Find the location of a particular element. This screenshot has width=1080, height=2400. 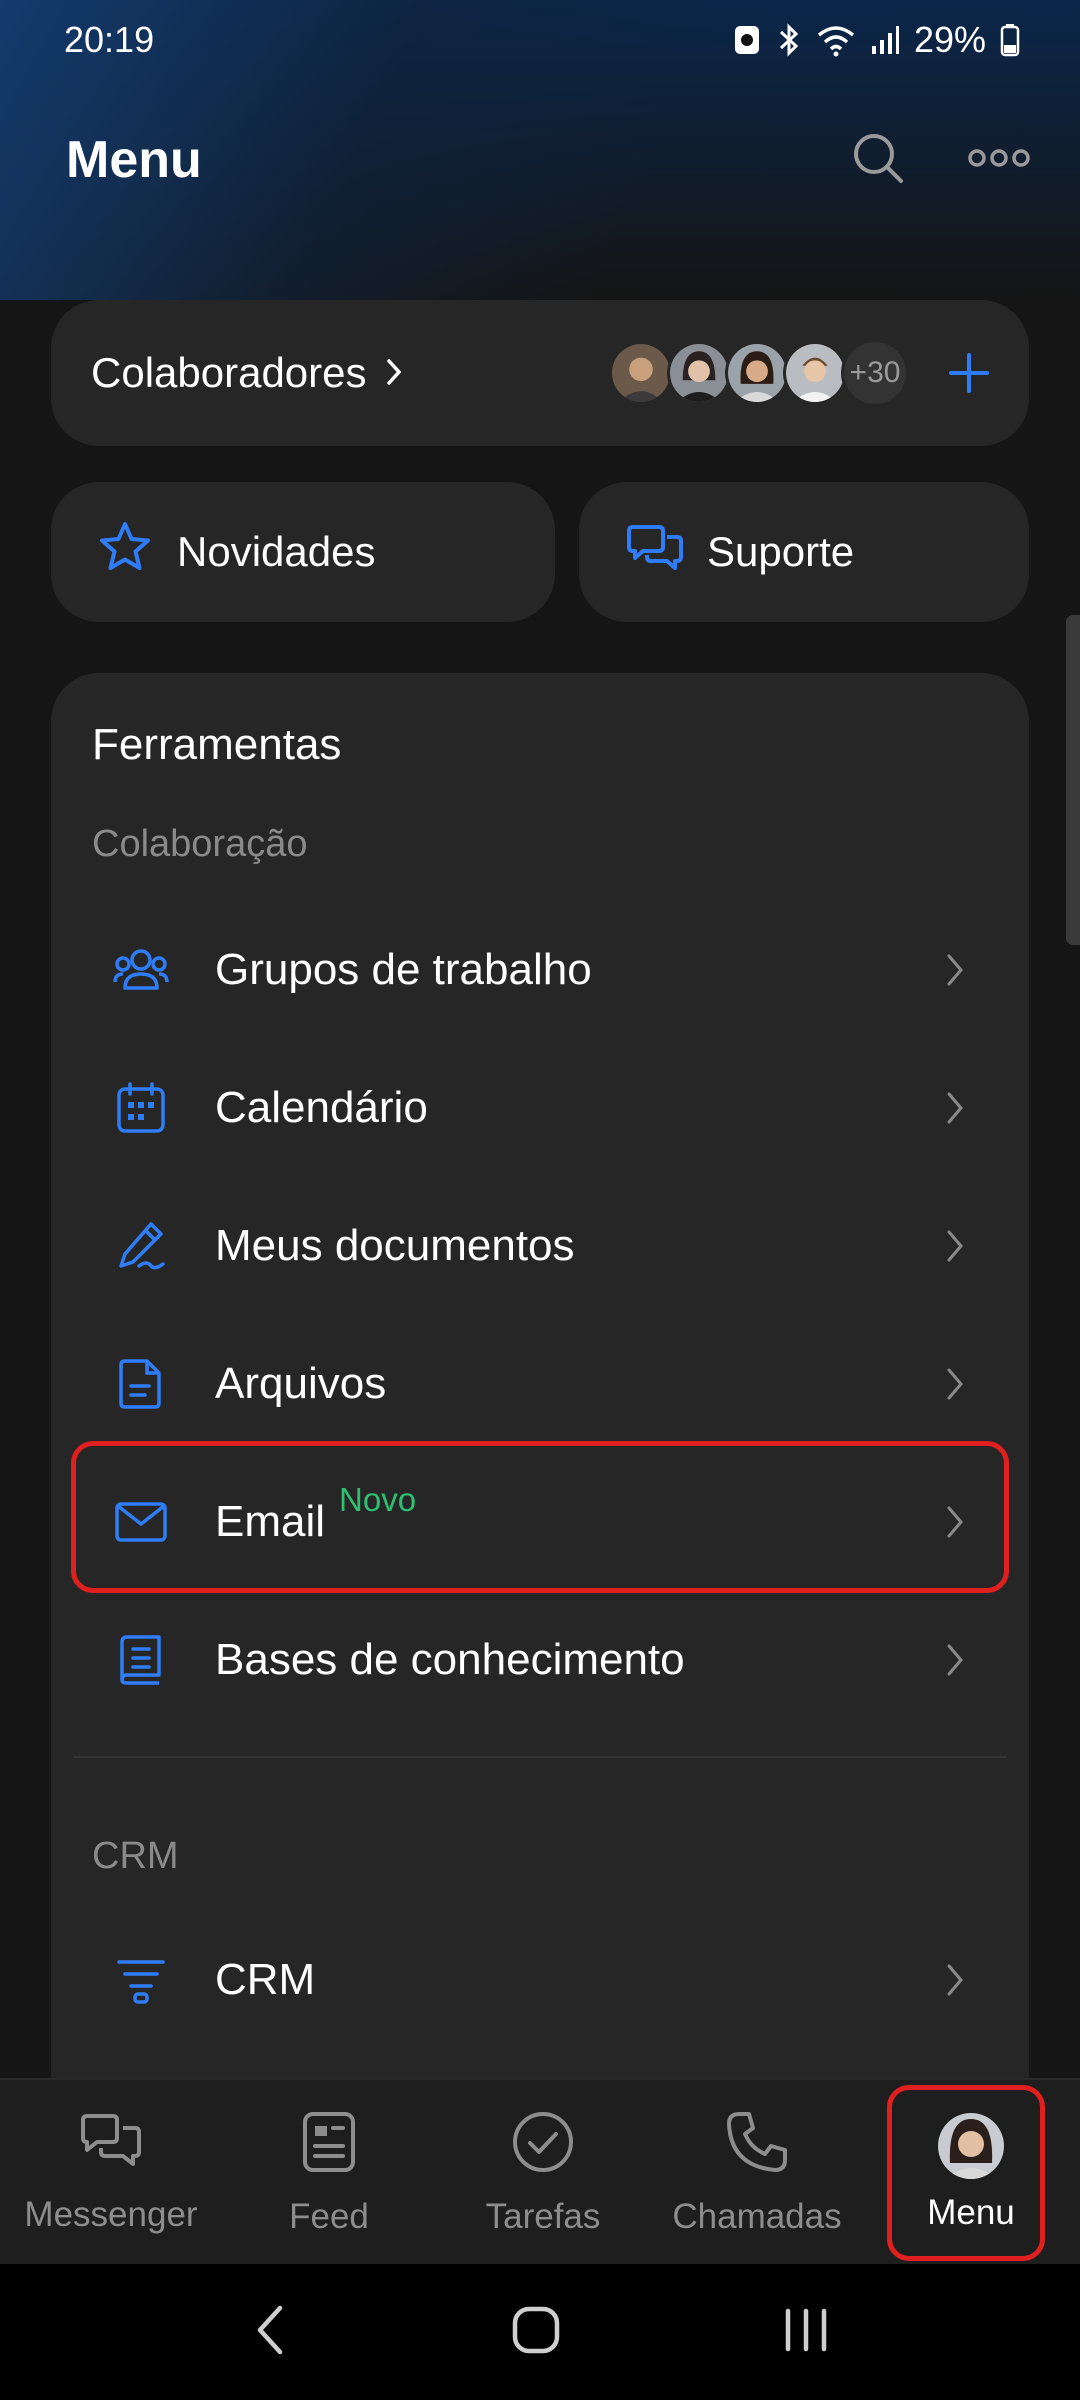

chat-icon is located at coordinates (111, 2146).